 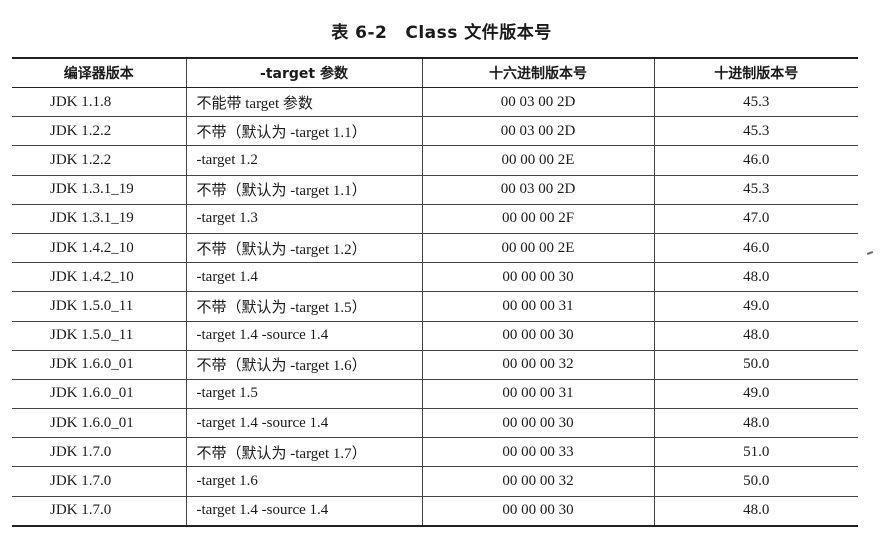 I want to click on header-dec-version: 十进制版本号, so click(x=755, y=72).